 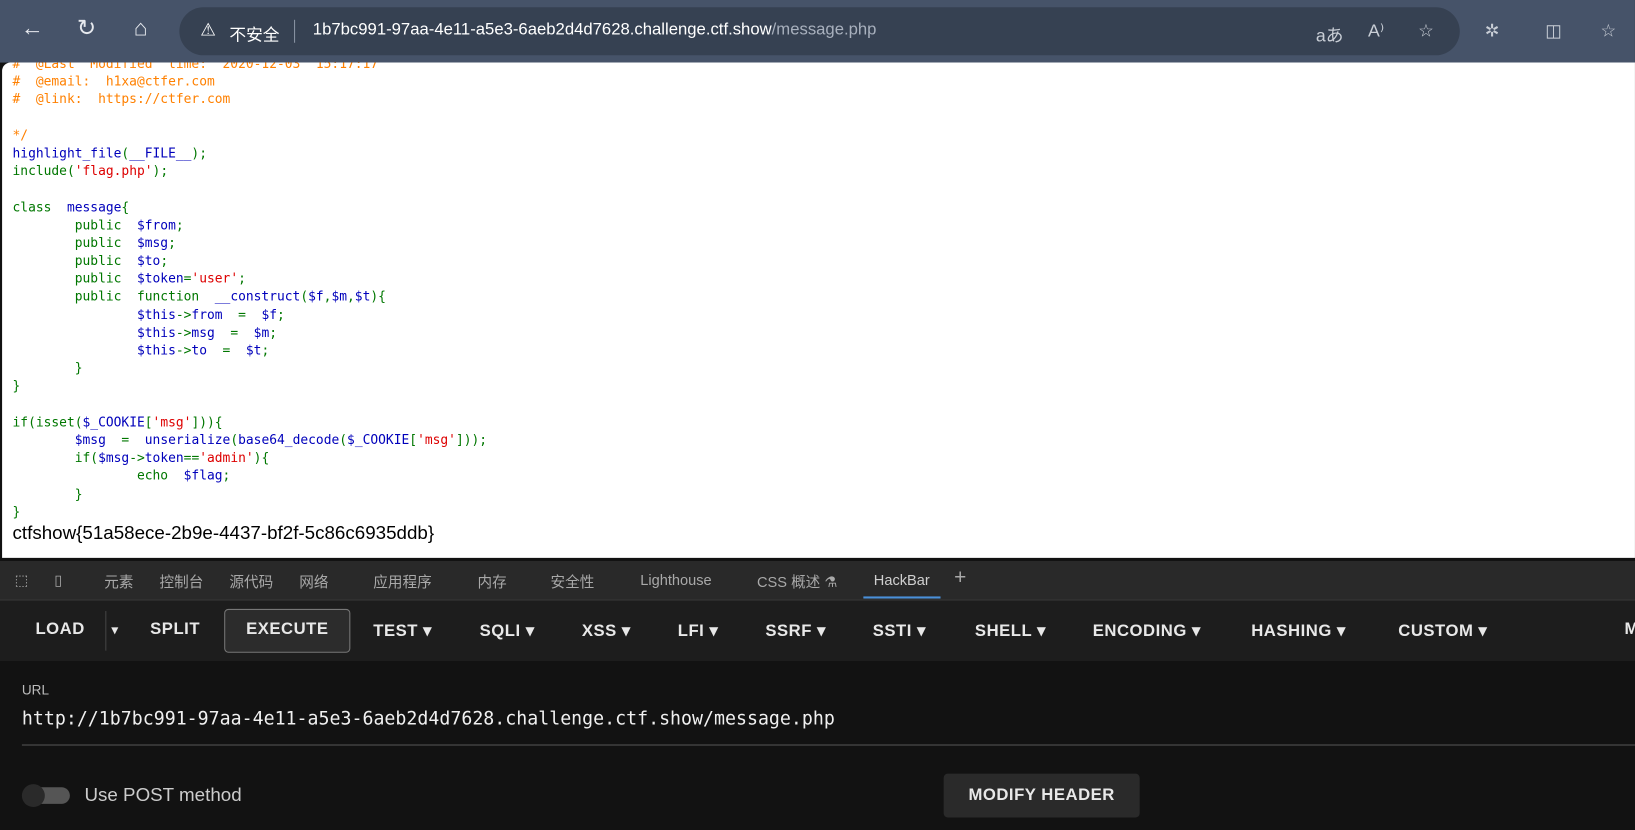 What do you see at coordinates (313, 581) in the screenshot?
I see `tab-network: 网络` at bounding box center [313, 581].